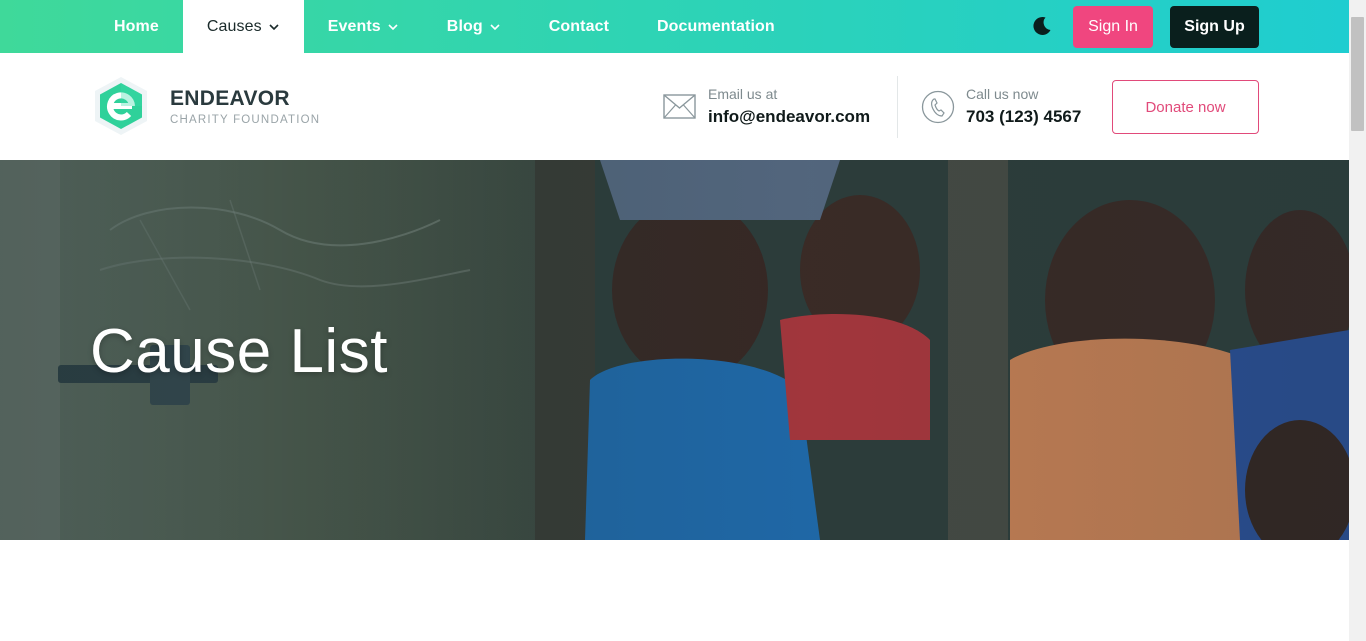  What do you see at coordinates (680, 107) in the screenshot?
I see `envelope-icon` at bounding box center [680, 107].